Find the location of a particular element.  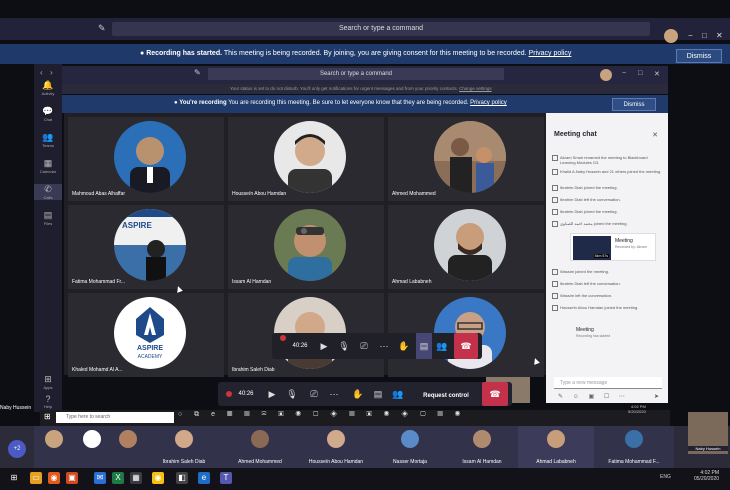

rail-item-calendar: ▦ Calendar is located at coordinates (48, 166).